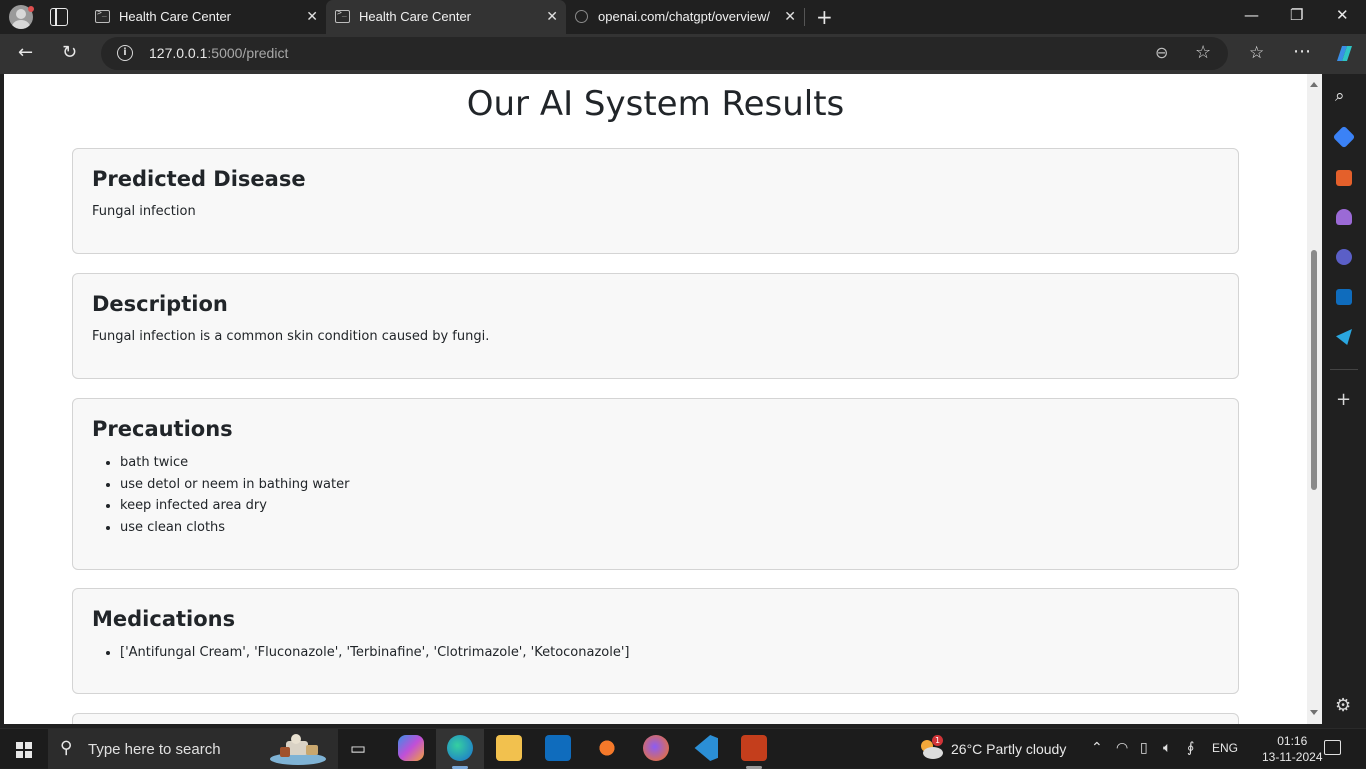  What do you see at coordinates (234, 506) in the screenshot?
I see `list-item: keep infected area dry` at bounding box center [234, 506].